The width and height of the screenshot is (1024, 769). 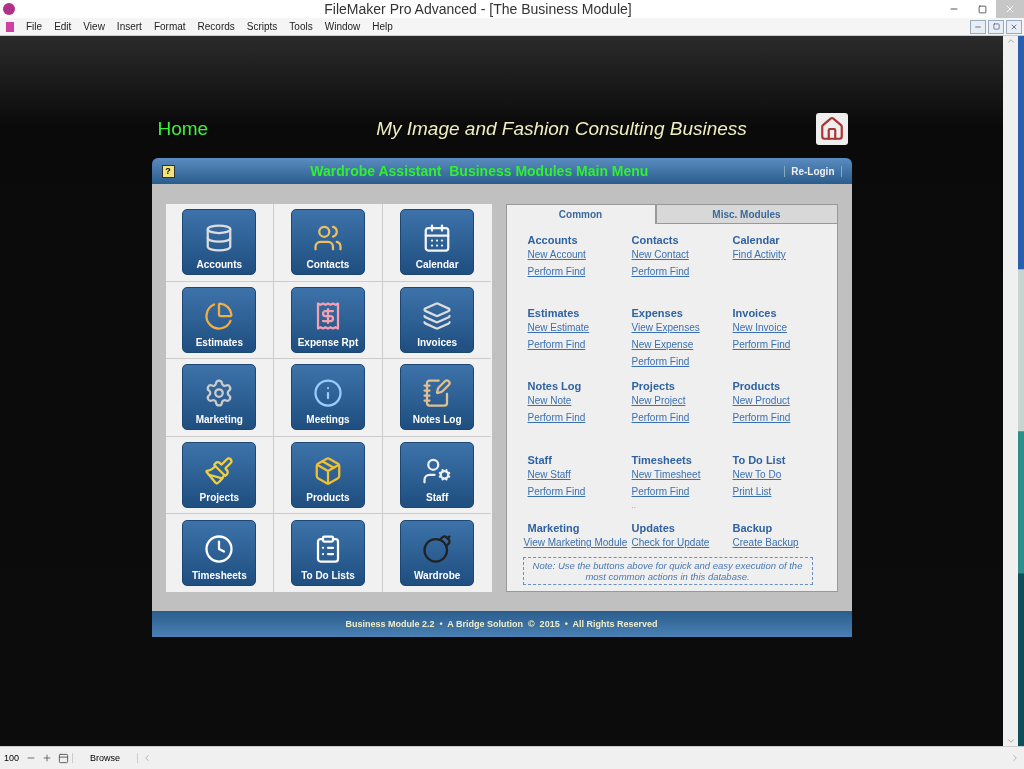 I want to click on menu-item: View, so click(x=94, y=26).